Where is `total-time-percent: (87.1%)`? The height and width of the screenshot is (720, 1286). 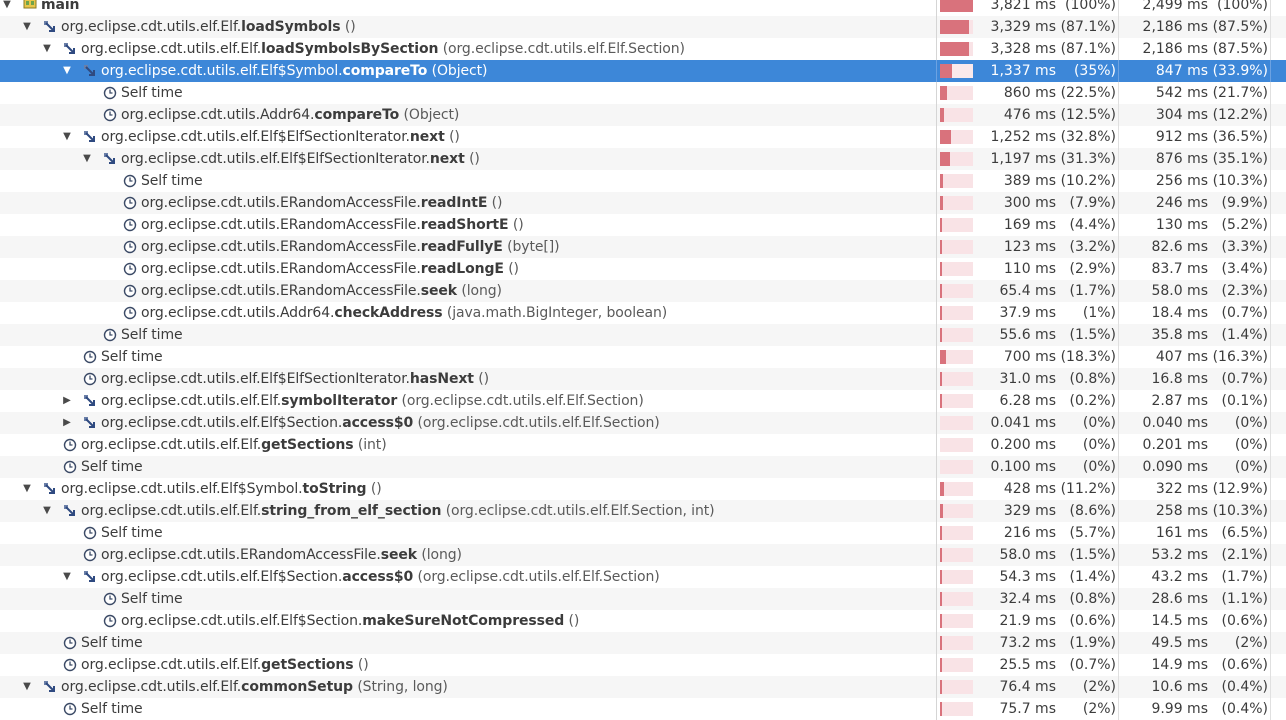 total-time-percent: (87.1%) is located at coordinates (1088, 49).